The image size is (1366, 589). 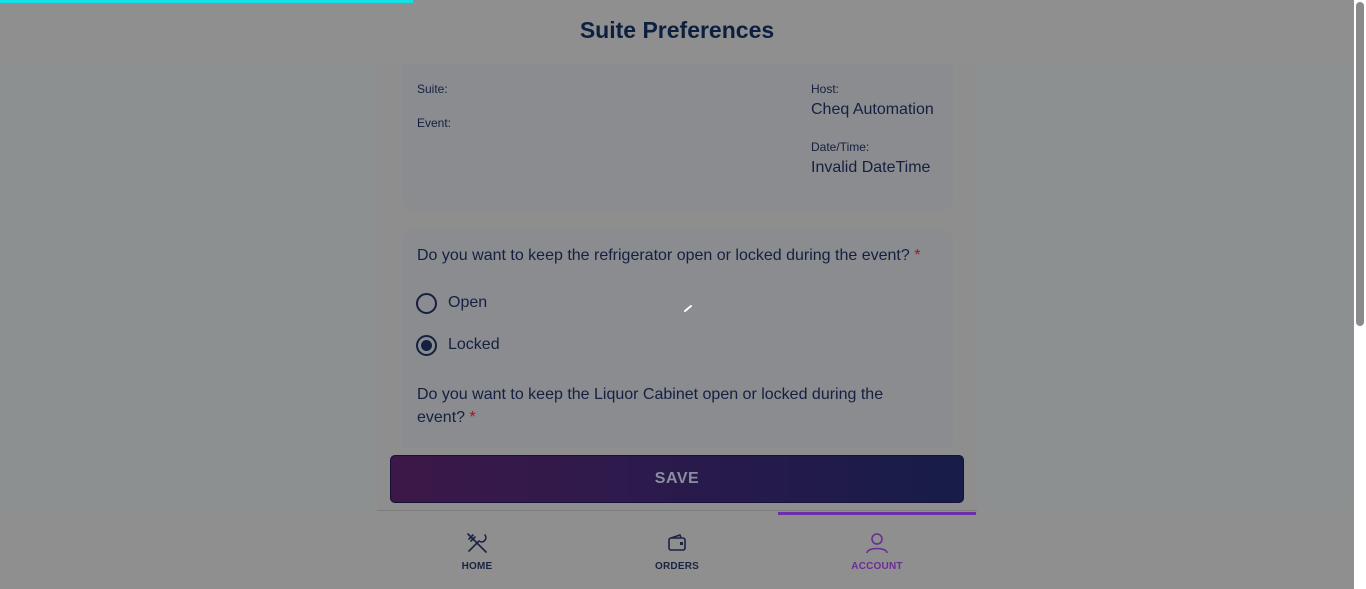 What do you see at coordinates (432, 89) in the screenshot?
I see `suite-label: Suite:` at bounding box center [432, 89].